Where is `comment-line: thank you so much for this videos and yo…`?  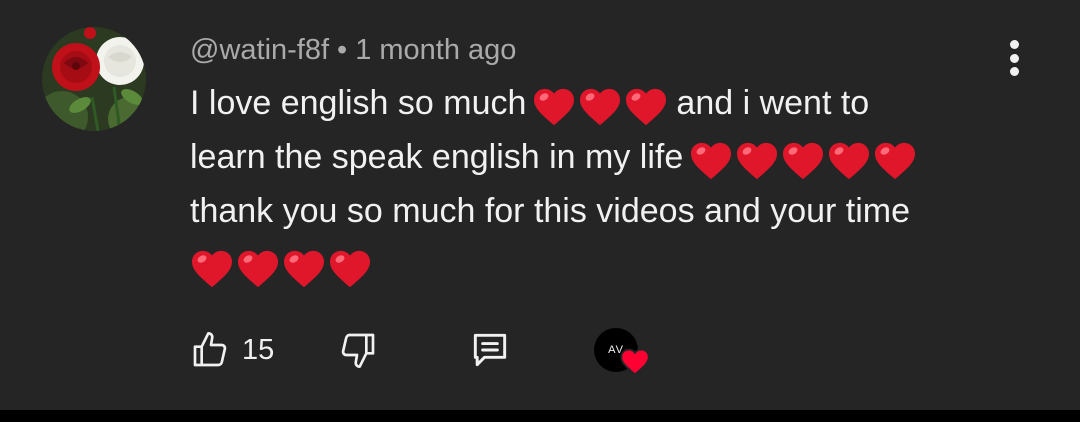
comment-line: thank you so much for this videos and yo… is located at coordinates (550, 211).